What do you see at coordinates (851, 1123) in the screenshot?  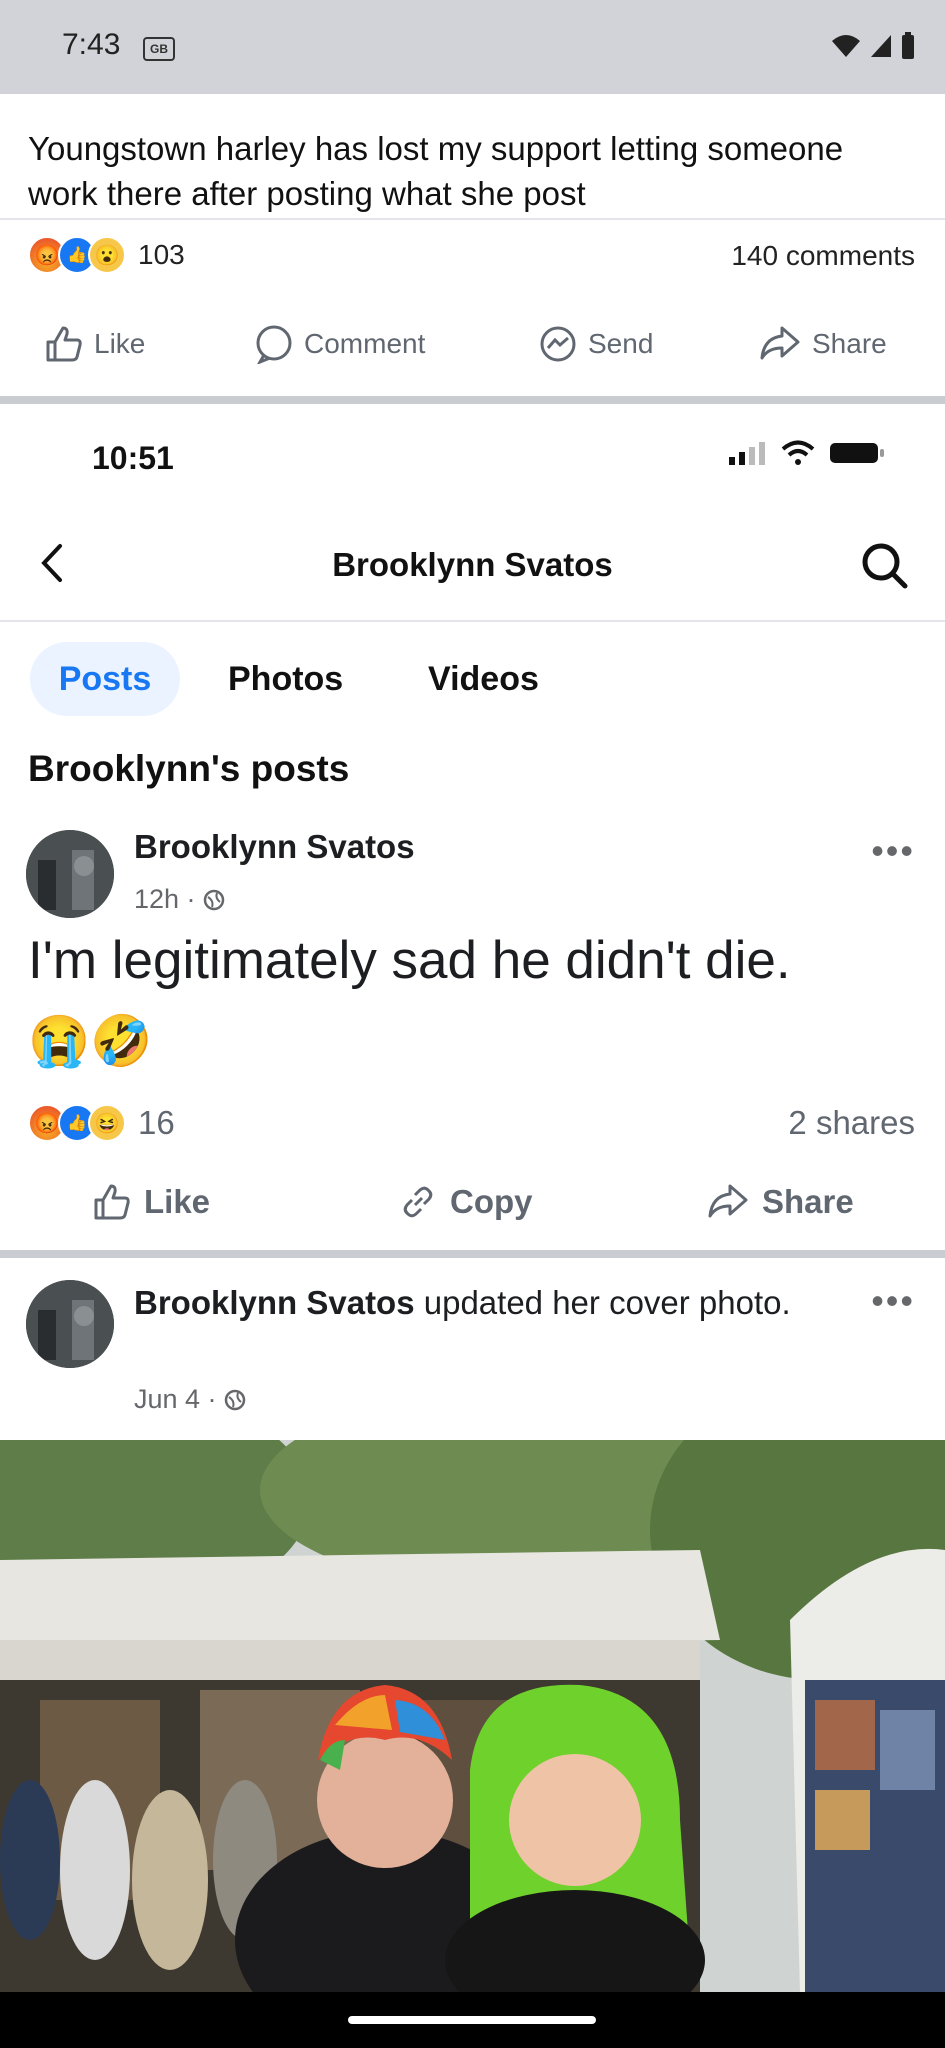 I see `shares-count: 2 shares` at bounding box center [851, 1123].